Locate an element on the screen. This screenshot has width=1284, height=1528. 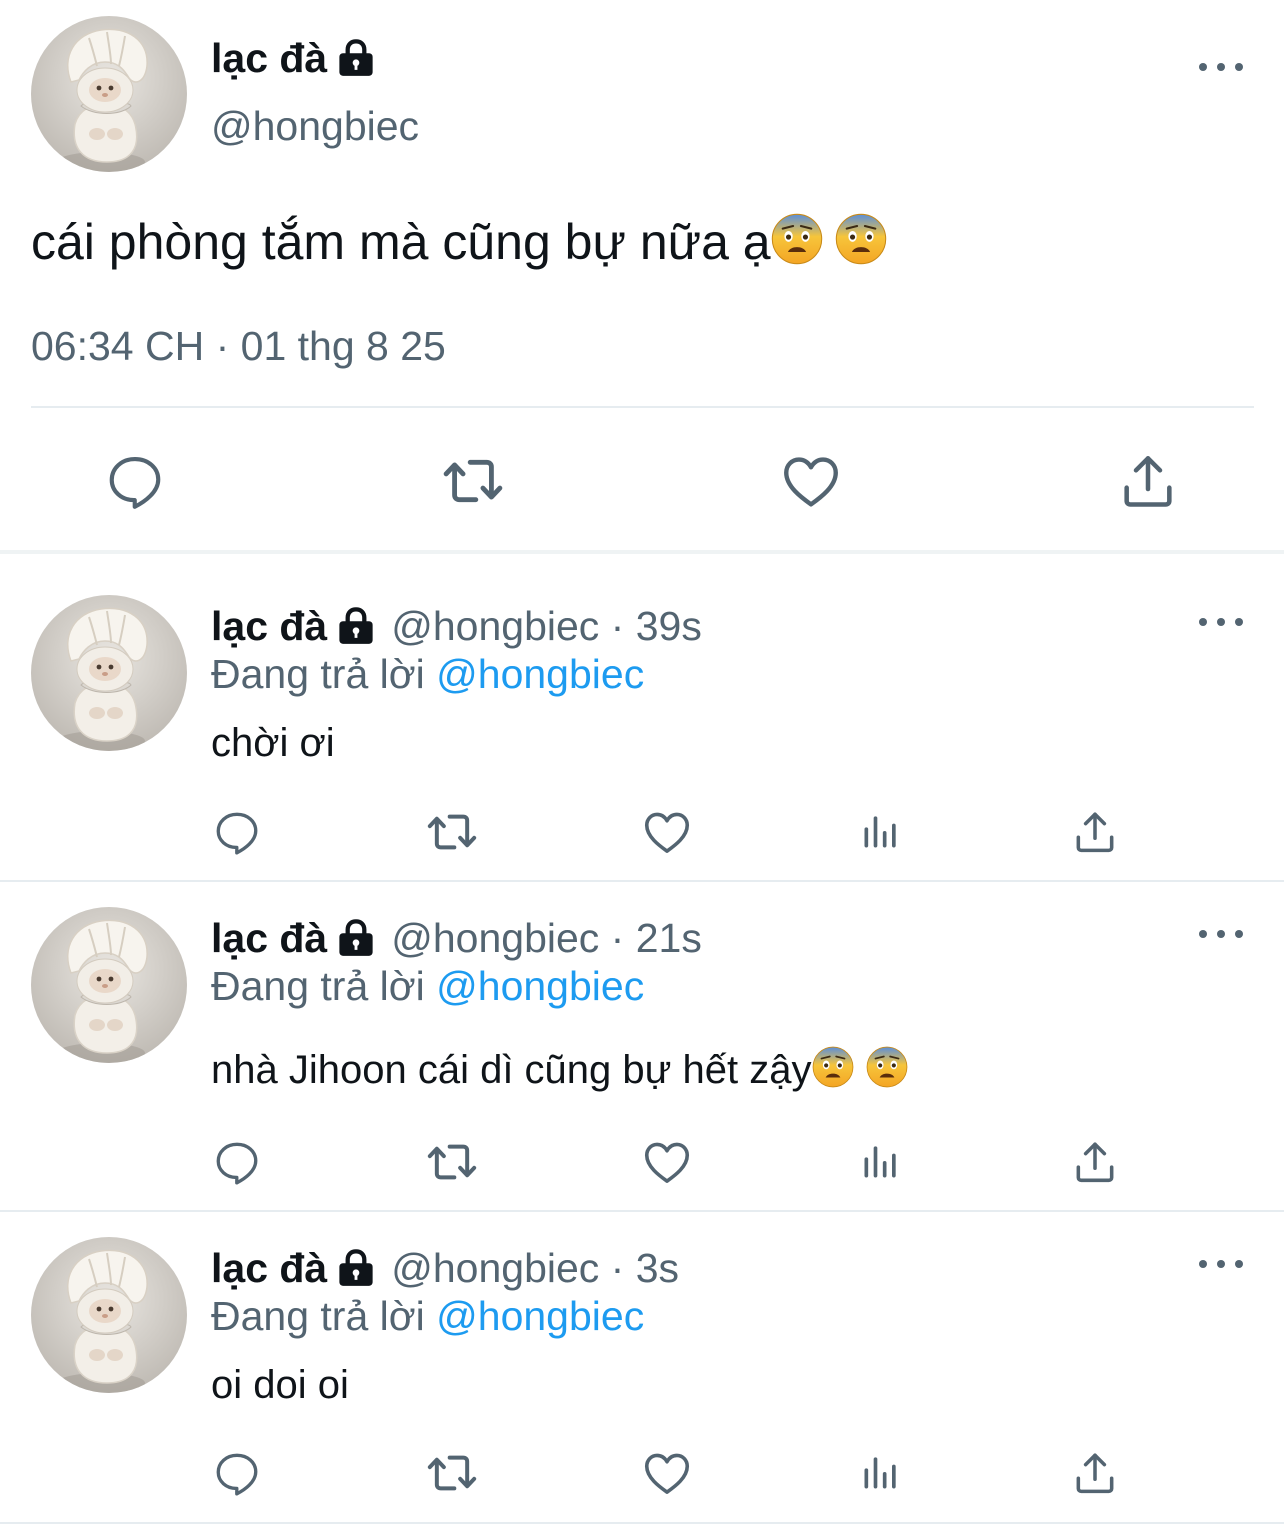
handle: @hongbiec · 21s is located at coordinates (546, 938).